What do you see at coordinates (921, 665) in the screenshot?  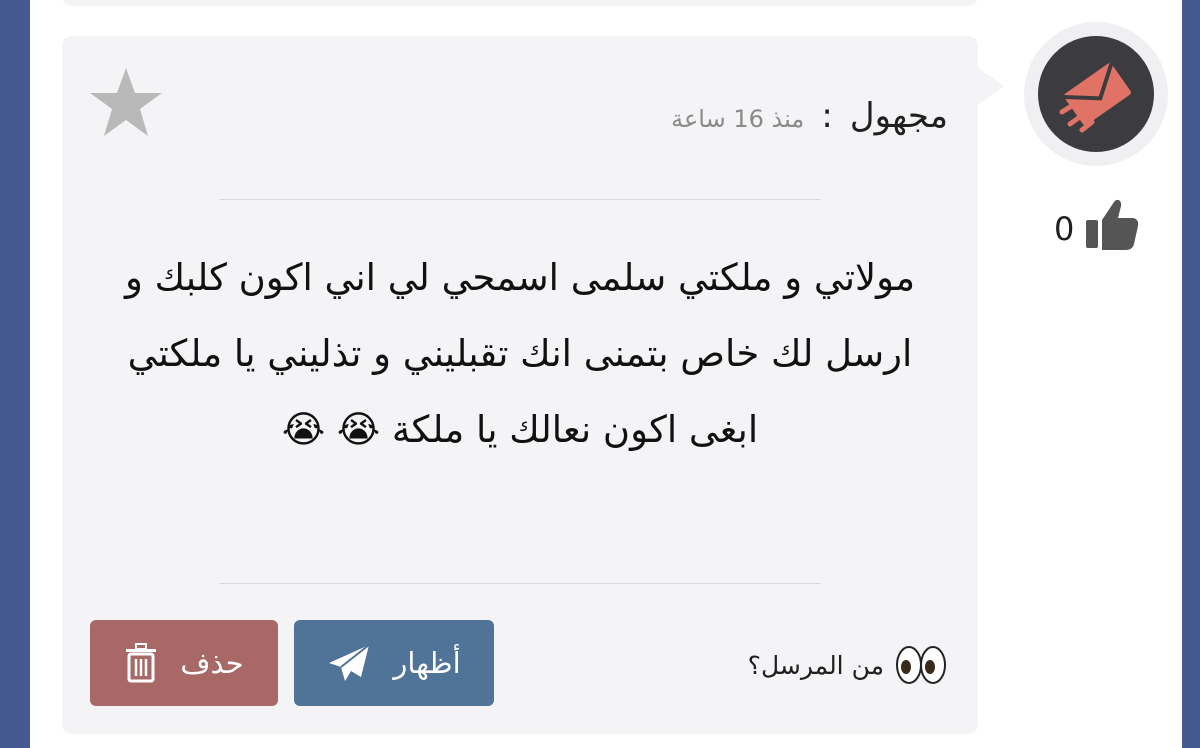 I see `eyes-icon` at bounding box center [921, 665].